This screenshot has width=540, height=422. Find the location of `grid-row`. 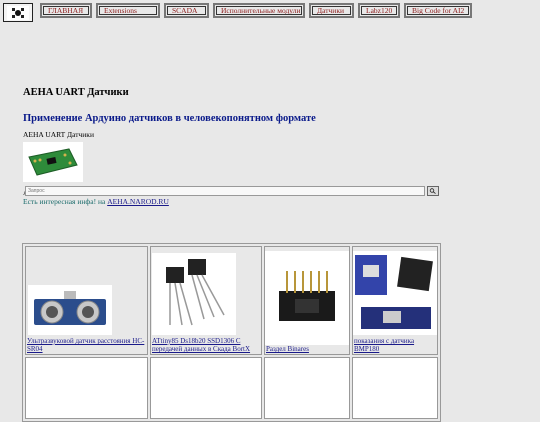

grid-row is located at coordinates (231, 388).